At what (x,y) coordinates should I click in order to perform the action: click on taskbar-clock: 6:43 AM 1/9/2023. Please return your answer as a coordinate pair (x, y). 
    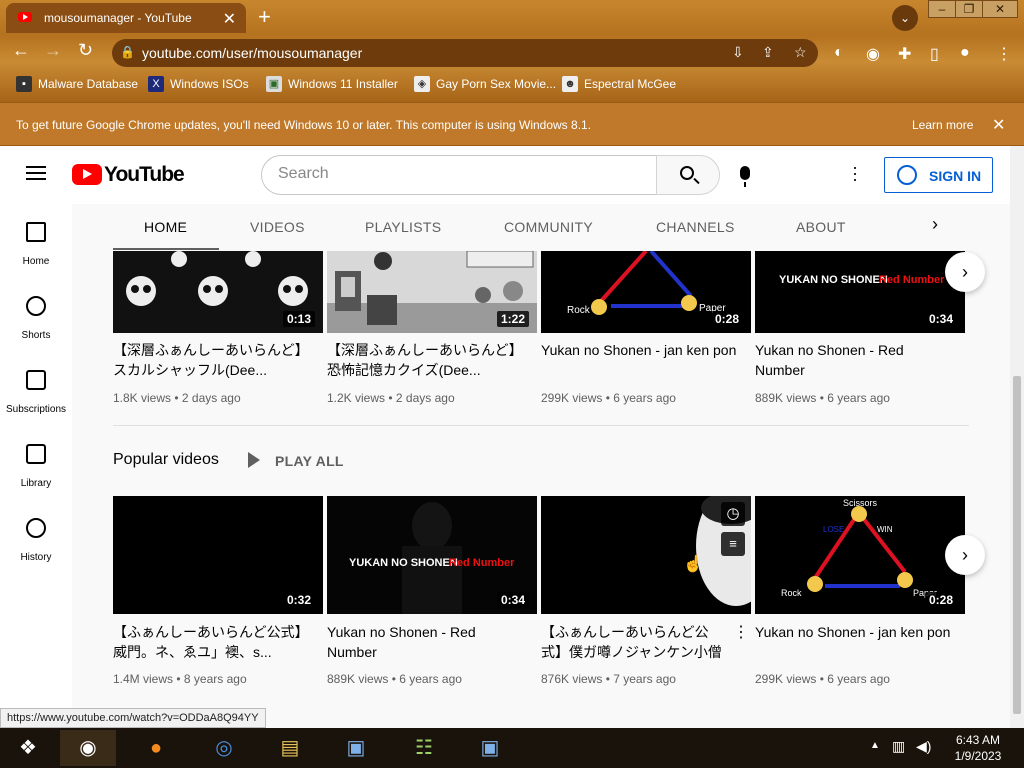
    Looking at the image, I should click on (978, 748).